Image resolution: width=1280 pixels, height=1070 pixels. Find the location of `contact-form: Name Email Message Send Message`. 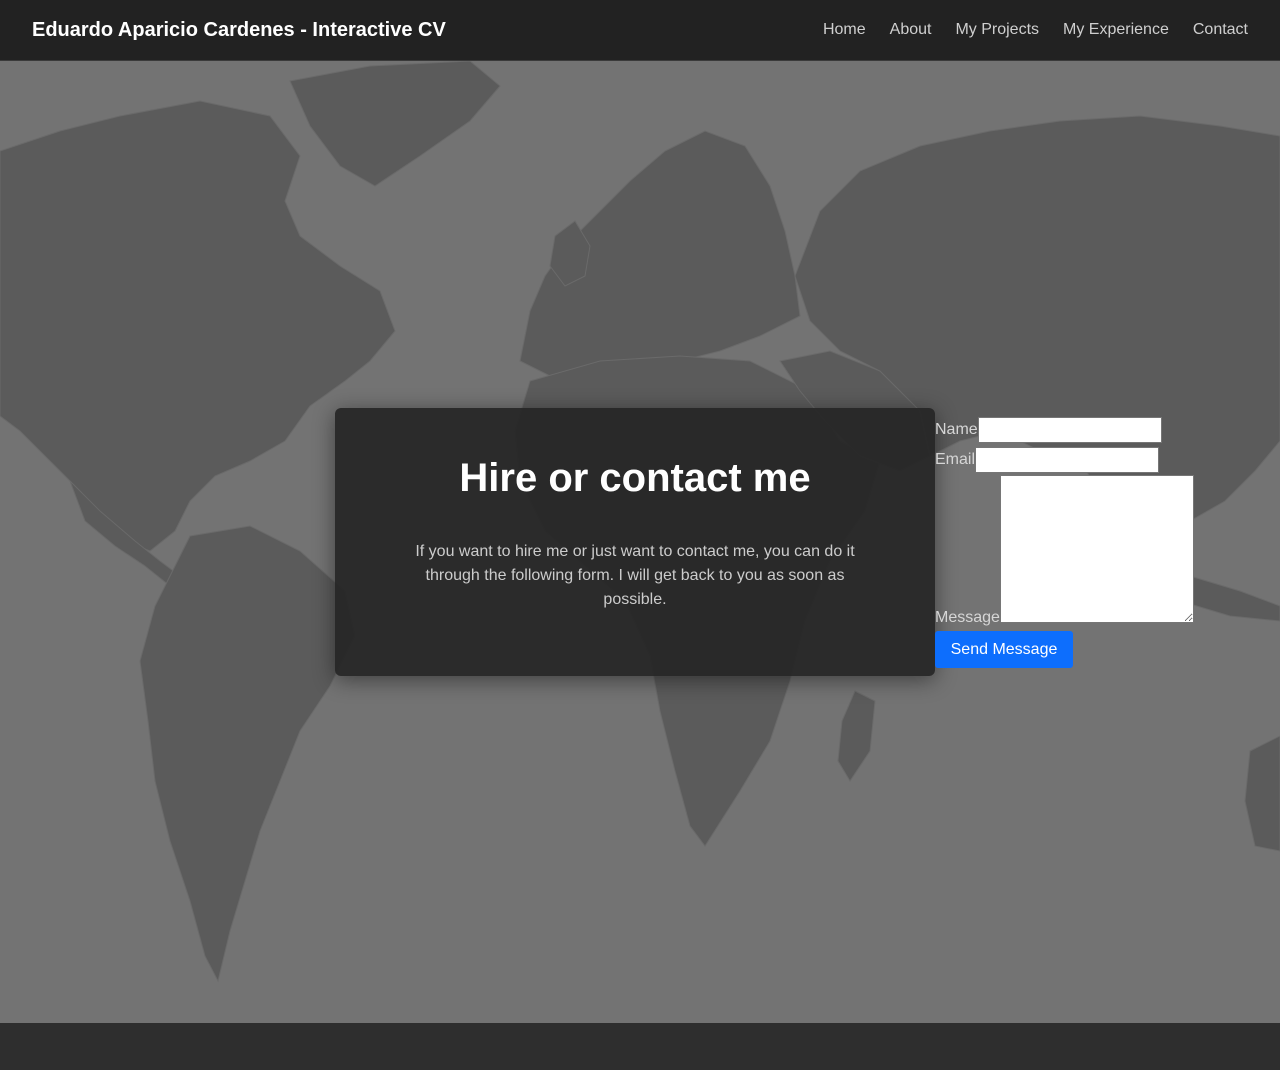

contact-form: Name Email Message Send Message is located at coordinates (1085, 541).